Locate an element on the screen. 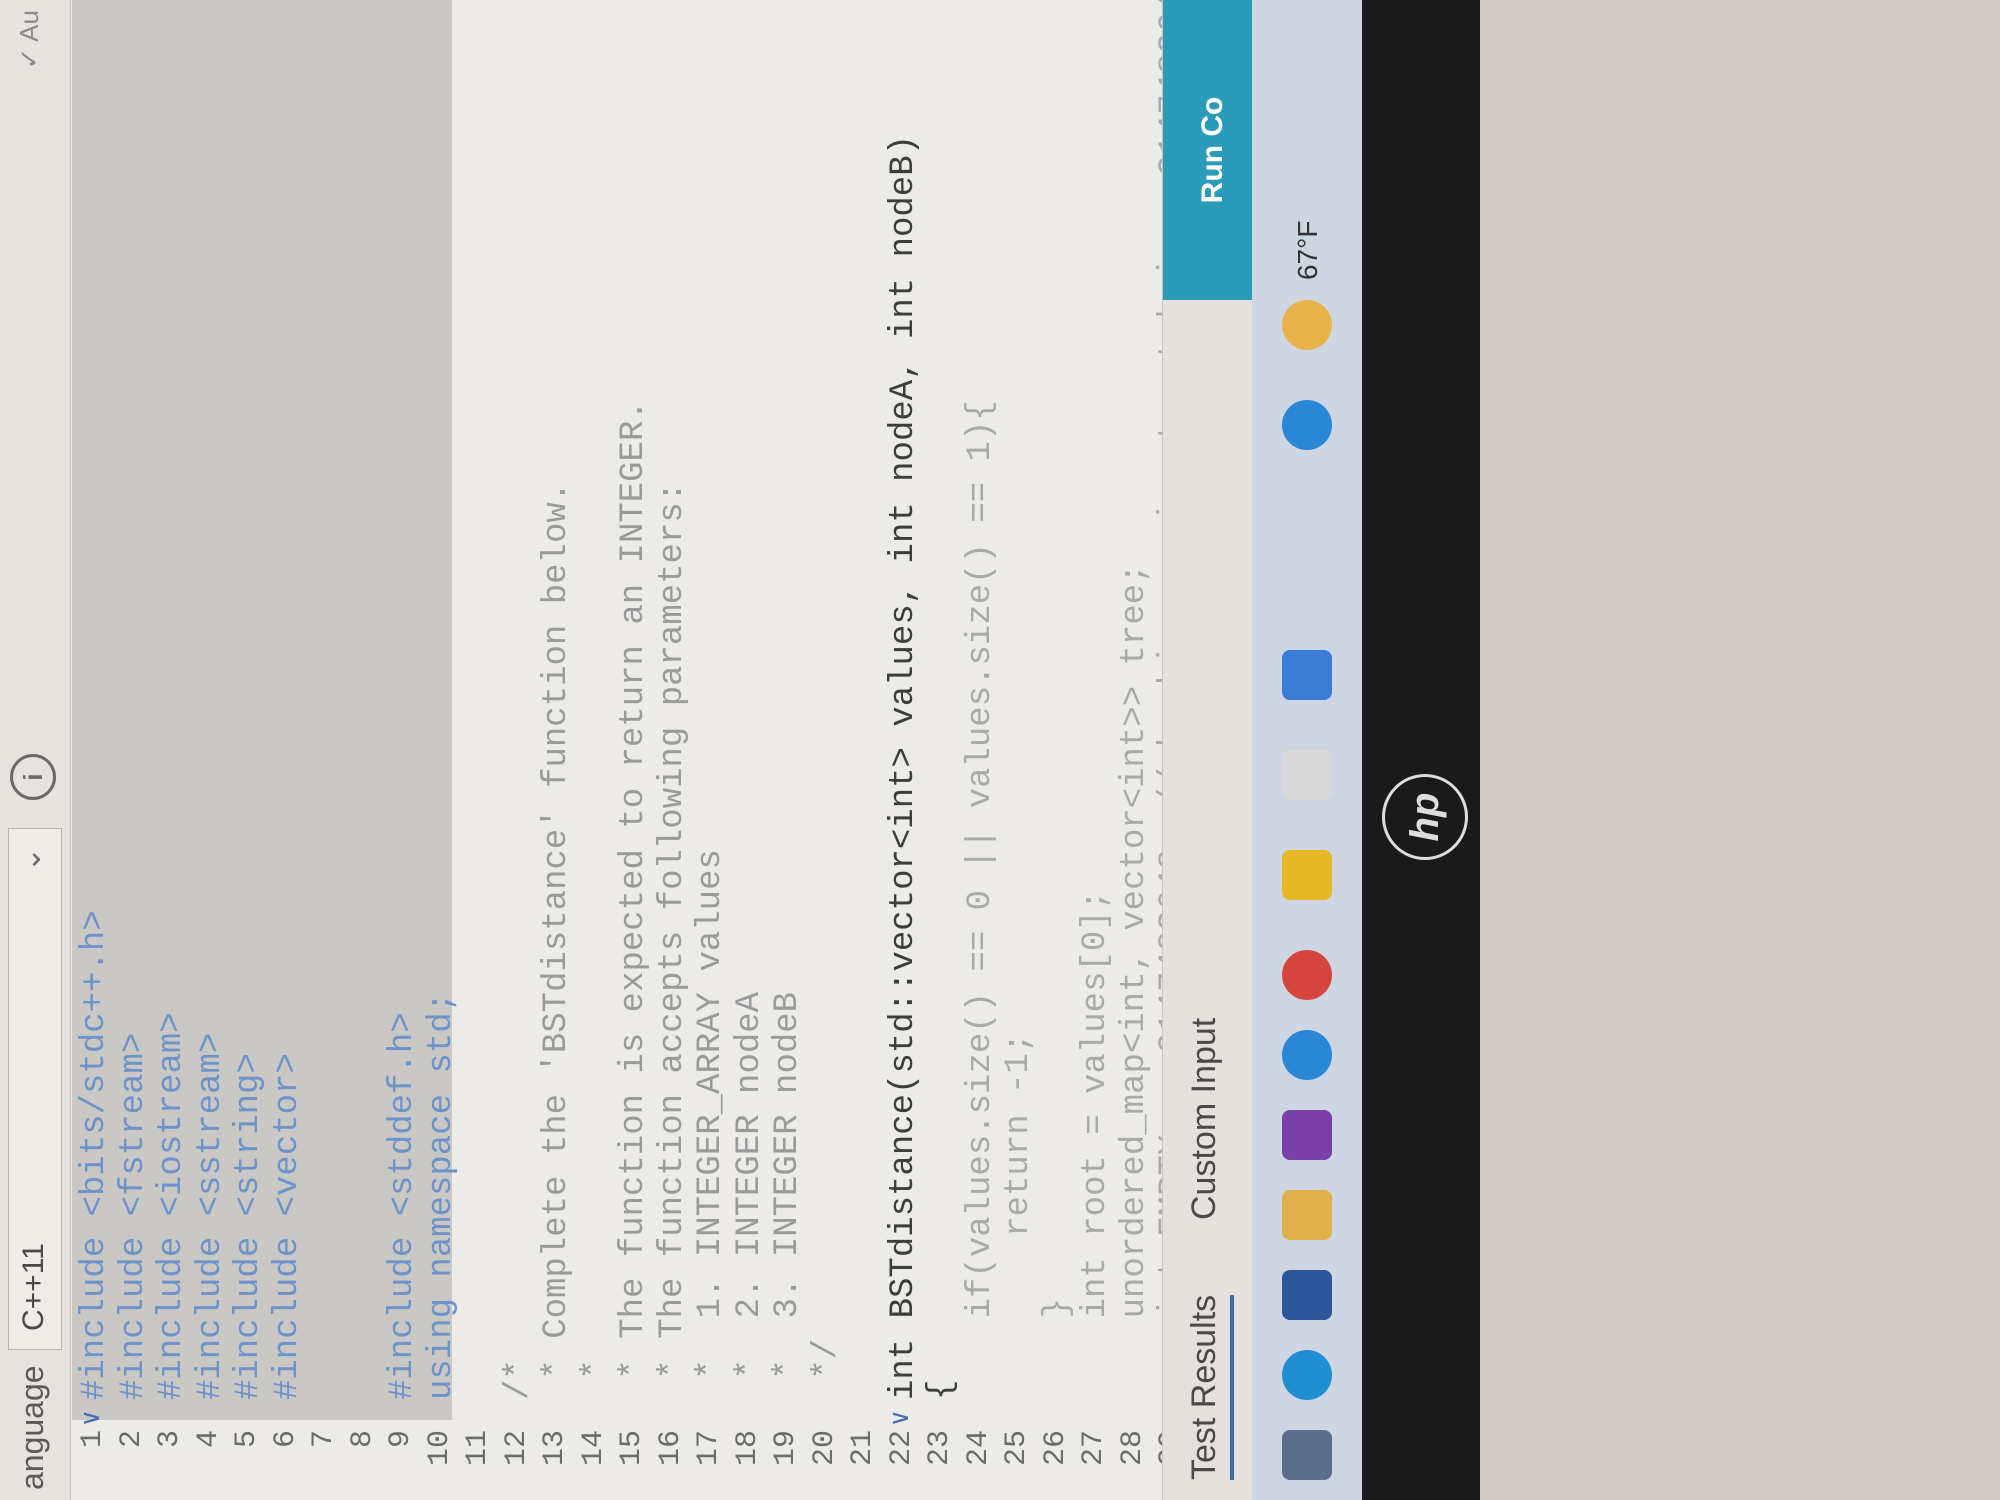 The width and height of the screenshot is (2000, 1500). file-explorer-icon is located at coordinates (1307, 1215).